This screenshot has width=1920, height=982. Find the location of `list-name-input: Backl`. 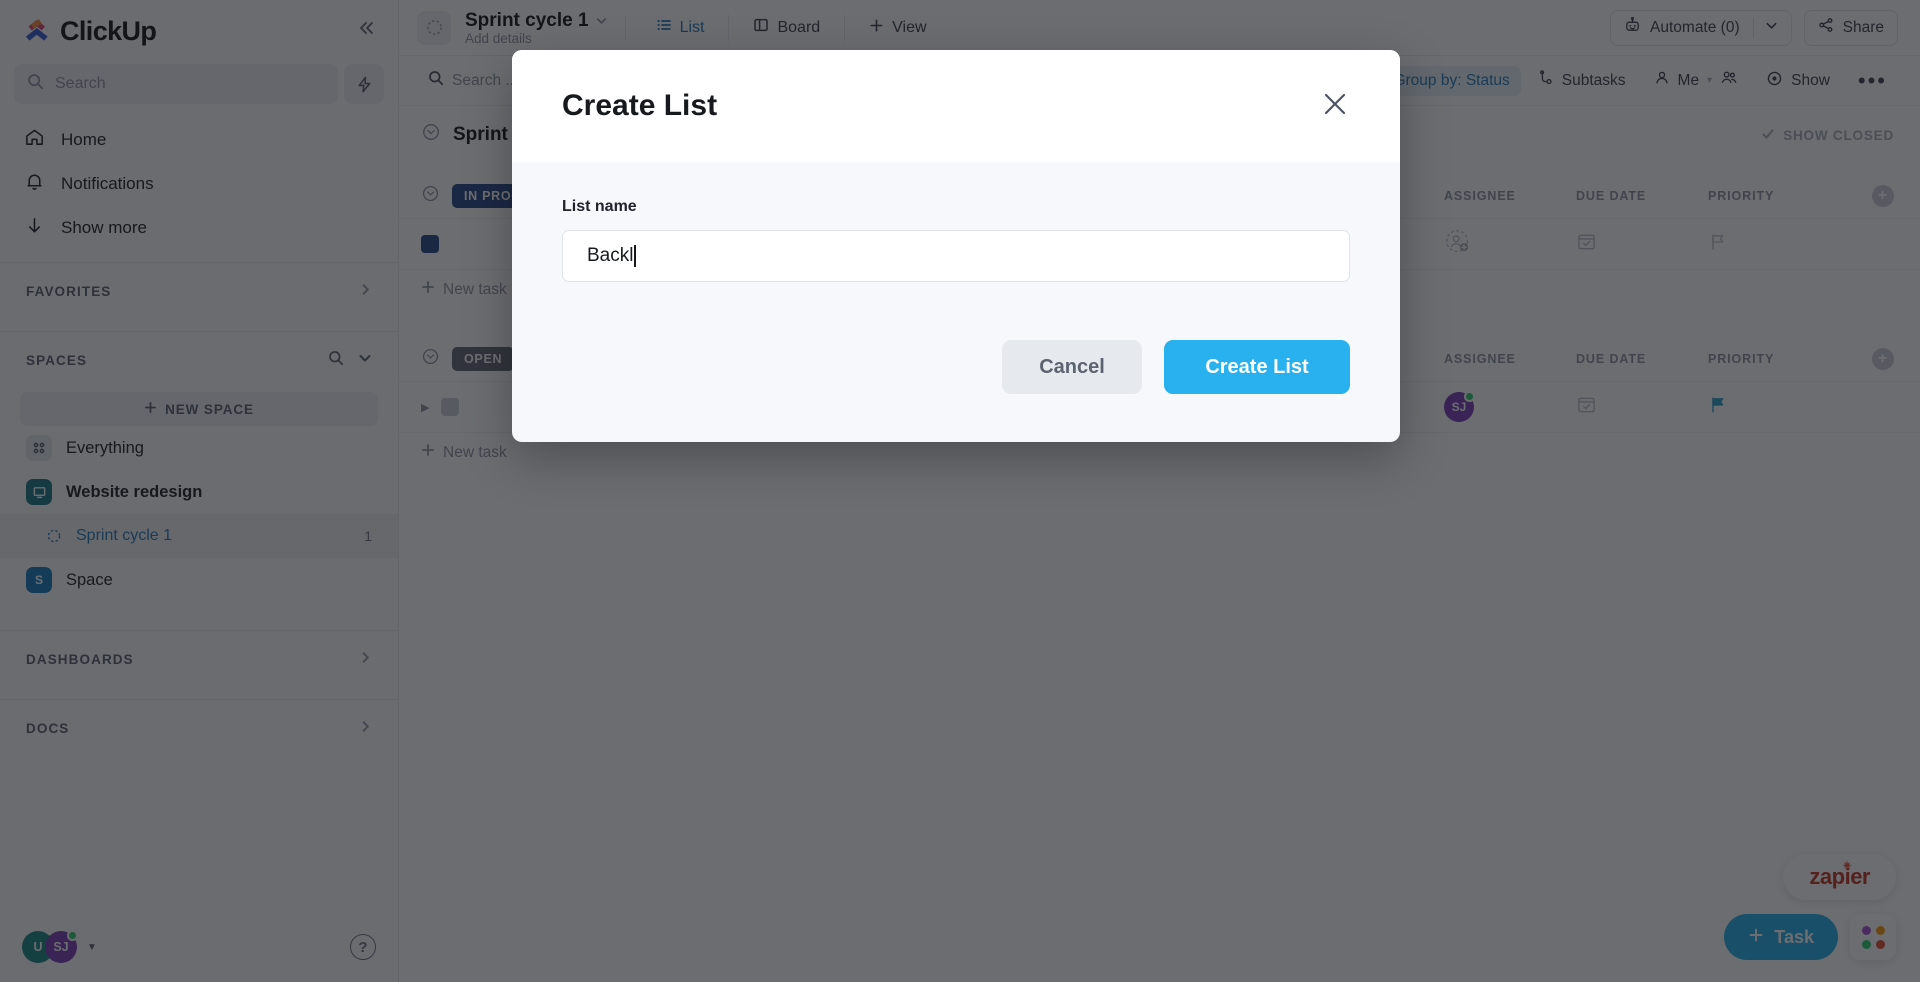

list-name-input: Backl is located at coordinates (956, 256).